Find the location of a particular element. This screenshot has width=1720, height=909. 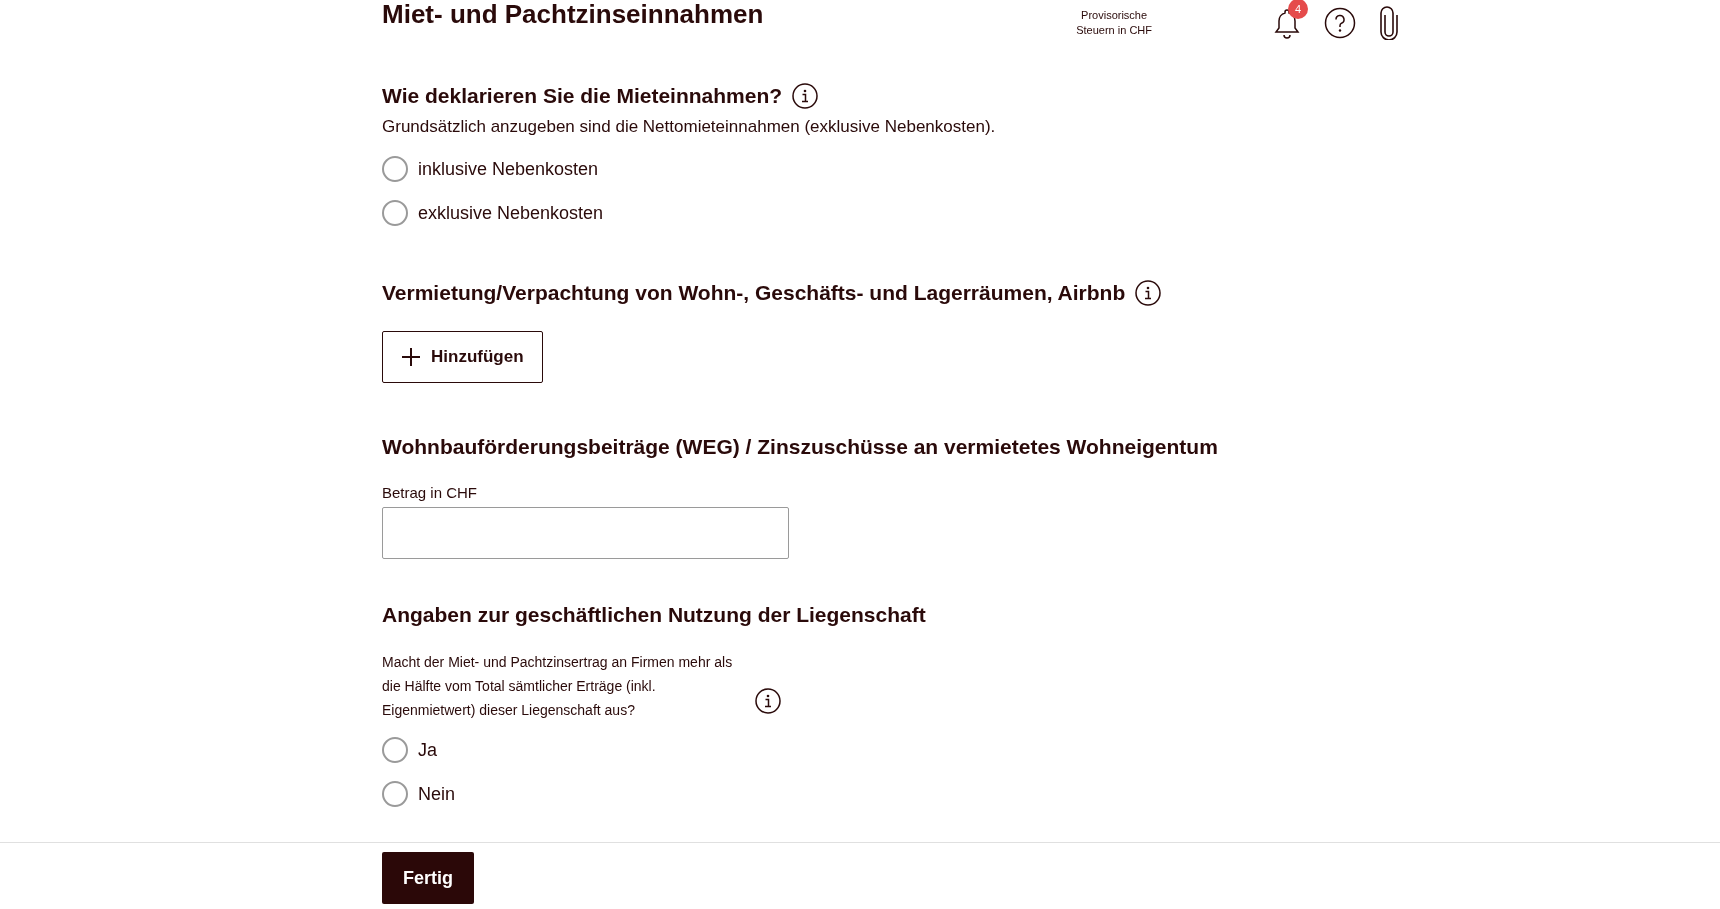

radio-label: exklusive Nebenkosten is located at coordinates (511, 213).